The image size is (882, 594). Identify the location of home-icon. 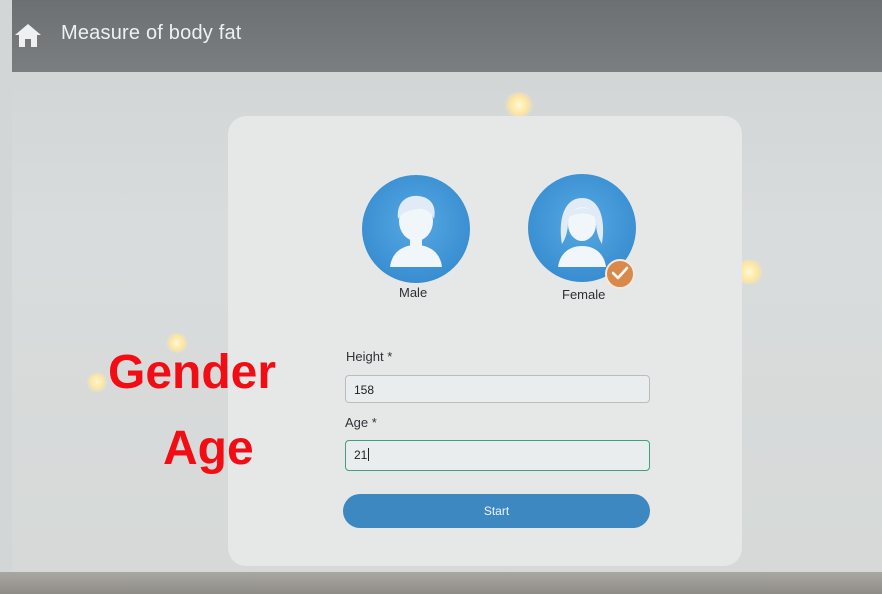
(28, 35).